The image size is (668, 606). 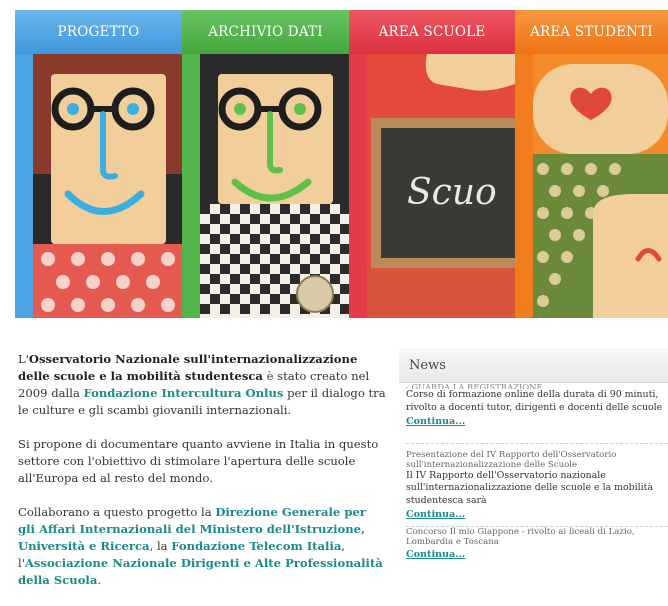 I want to click on news-title: News, so click(x=533, y=365).